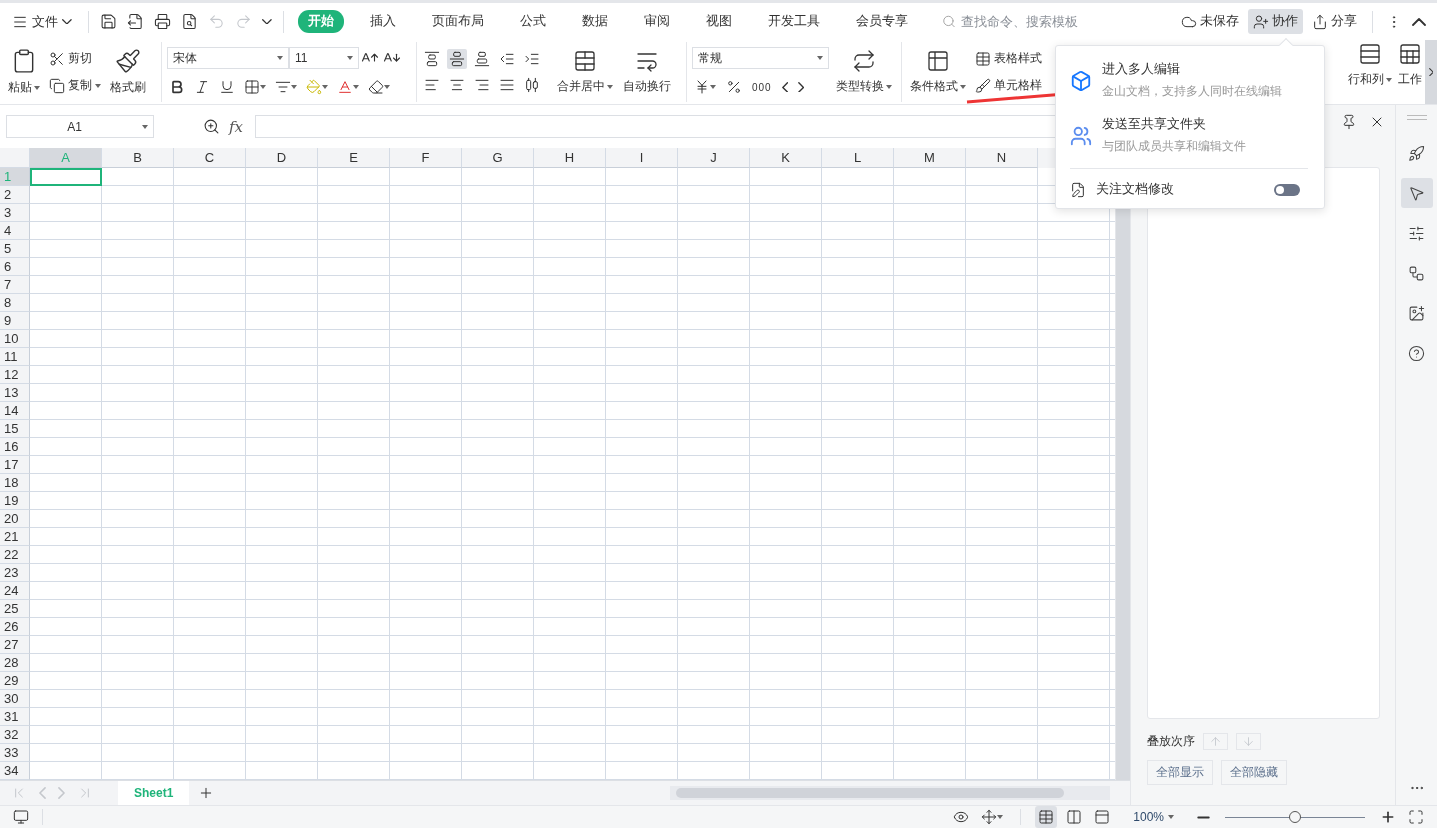 The height and width of the screenshot is (828, 1437). Describe the element at coordinates (15, 735) in the screenshot. I see `row-header: 32` at that location.